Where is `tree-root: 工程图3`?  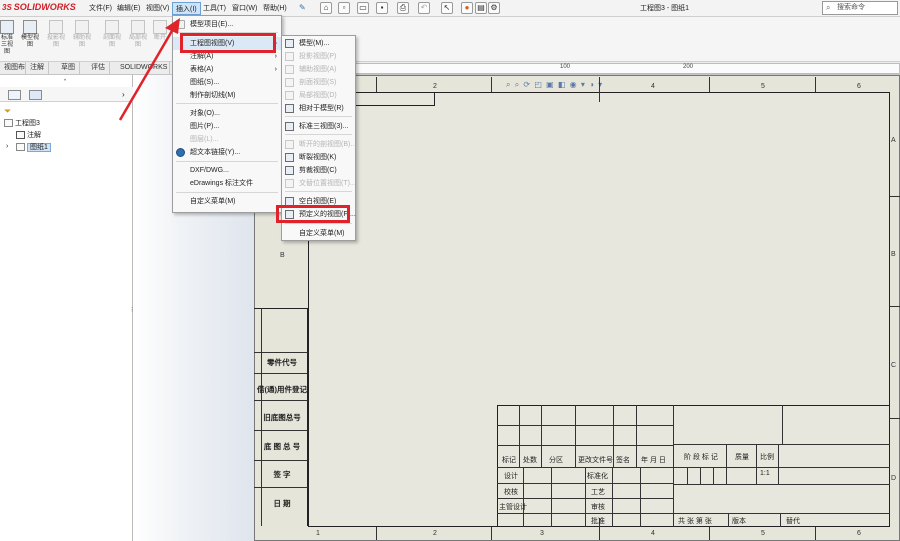 tree-root: 工程图3 is located at coordinates (22, 123).